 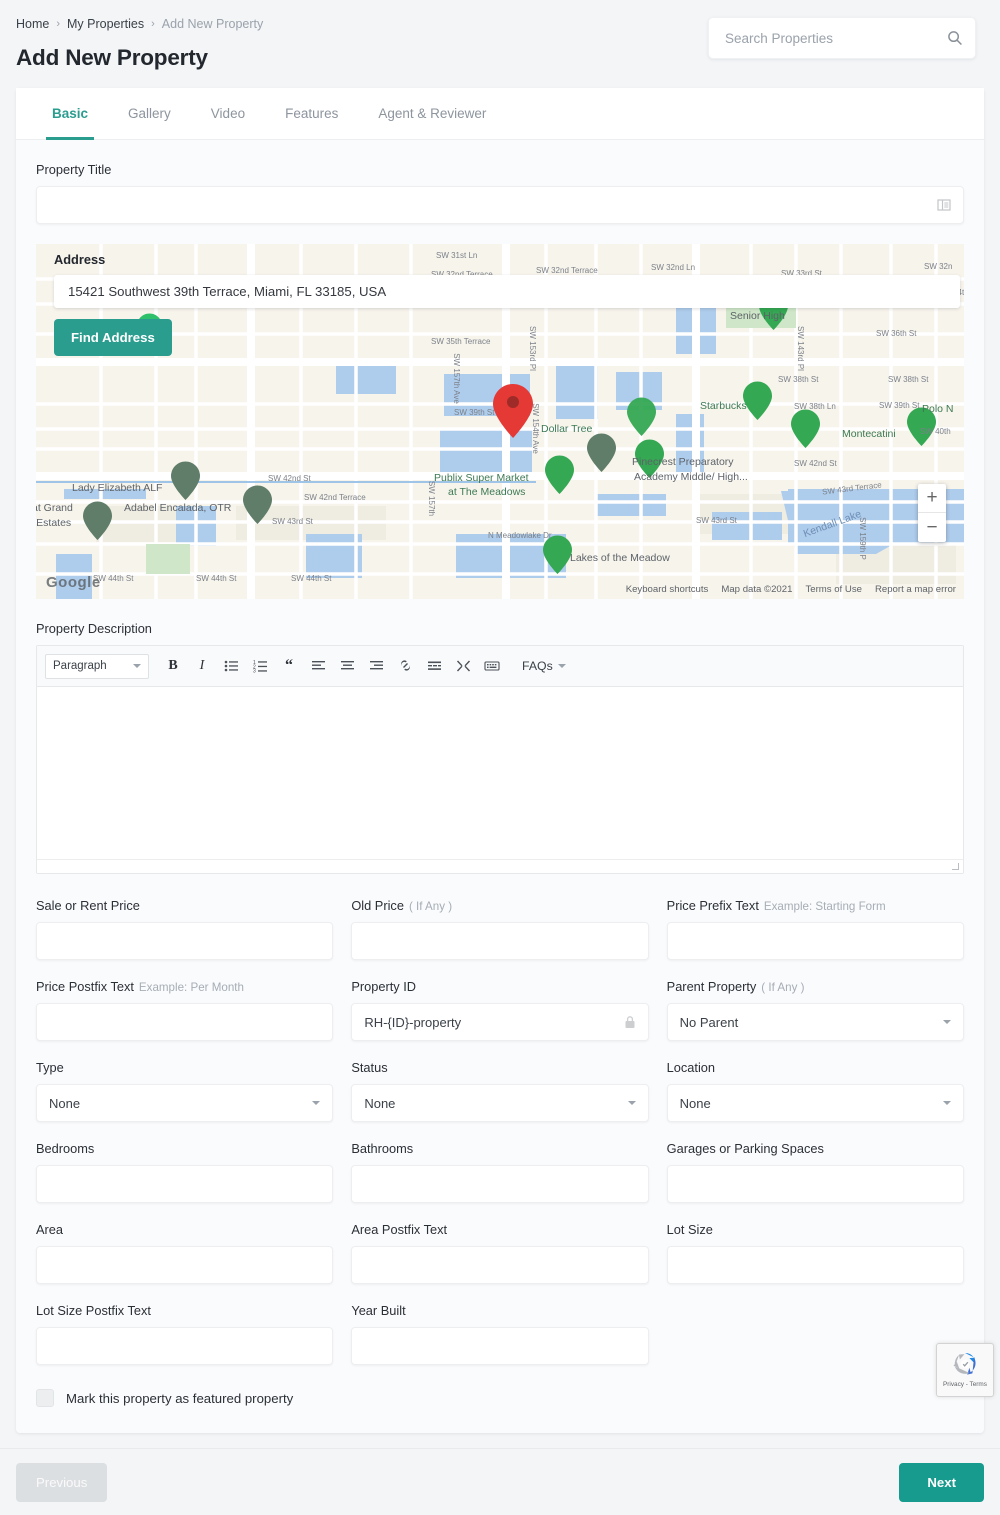 I want to click on old-price-field, so click(x=500, y=941).